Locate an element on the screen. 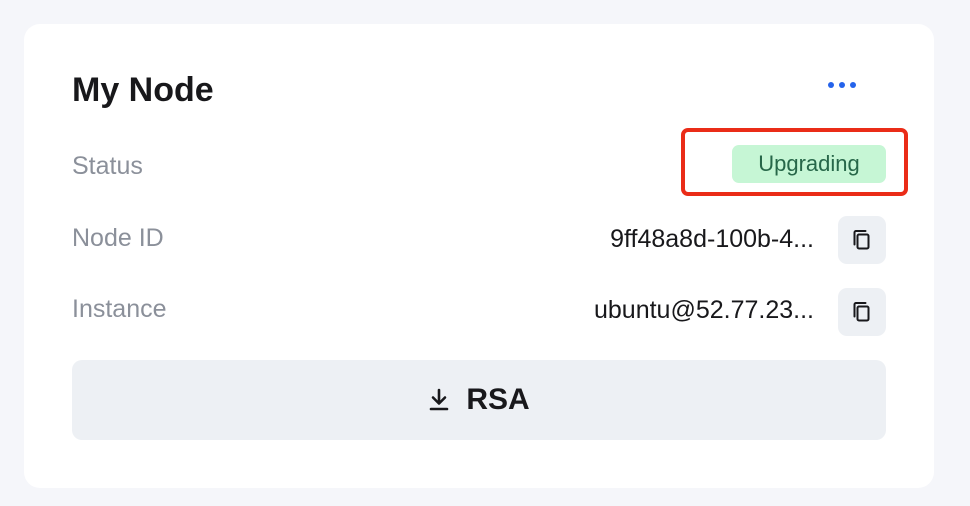 The height and width of the screenshot is (506, 970). download-icon is located at coordinates (439, 399).